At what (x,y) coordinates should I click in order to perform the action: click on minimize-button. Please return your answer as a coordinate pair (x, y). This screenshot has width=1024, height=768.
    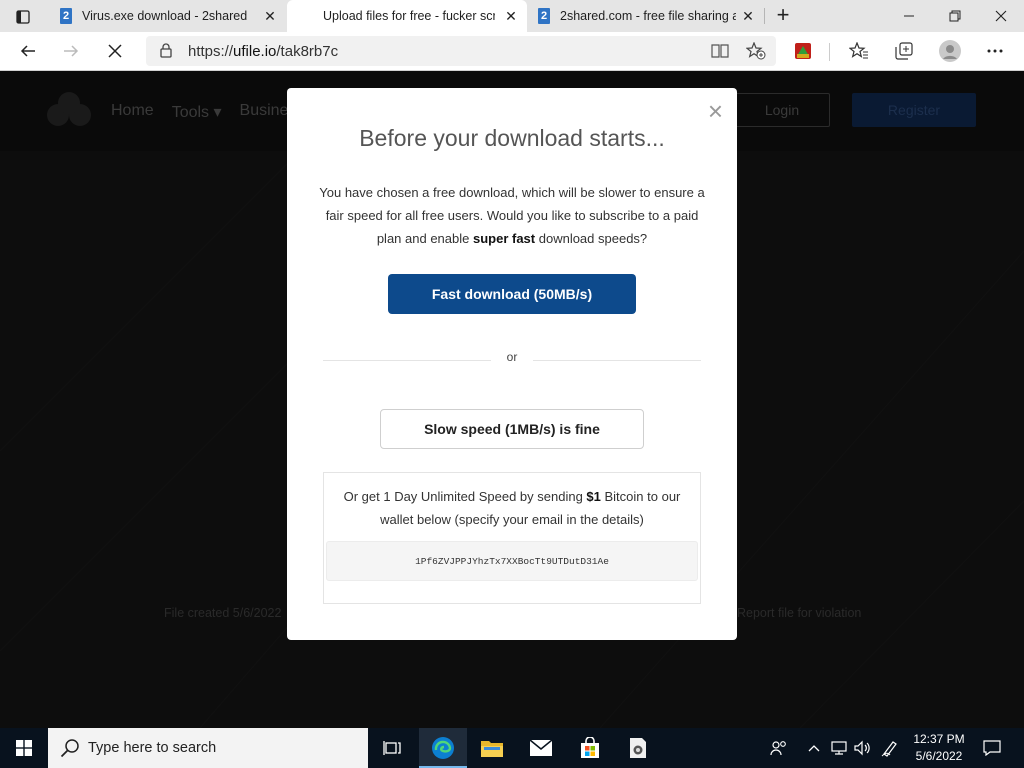
    Looking at the image, I should click on (909, 16).